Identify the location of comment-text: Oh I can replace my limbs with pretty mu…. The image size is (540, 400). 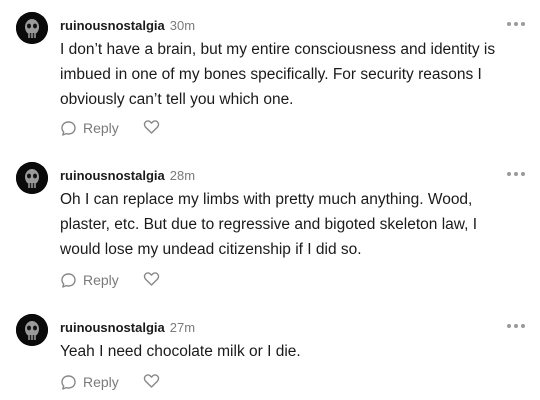
(269, 224).